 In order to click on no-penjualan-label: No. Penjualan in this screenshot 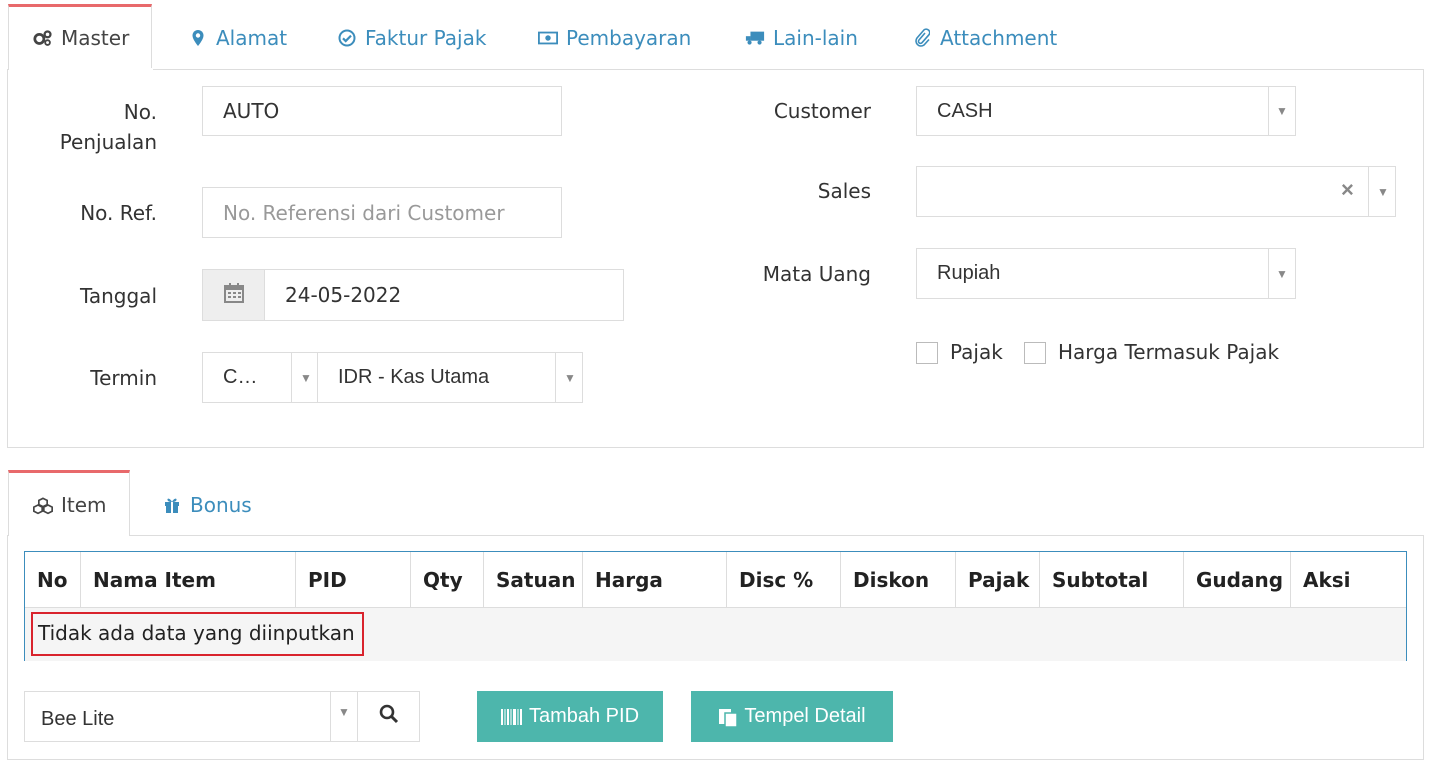, I will do `click(98, 127)`.